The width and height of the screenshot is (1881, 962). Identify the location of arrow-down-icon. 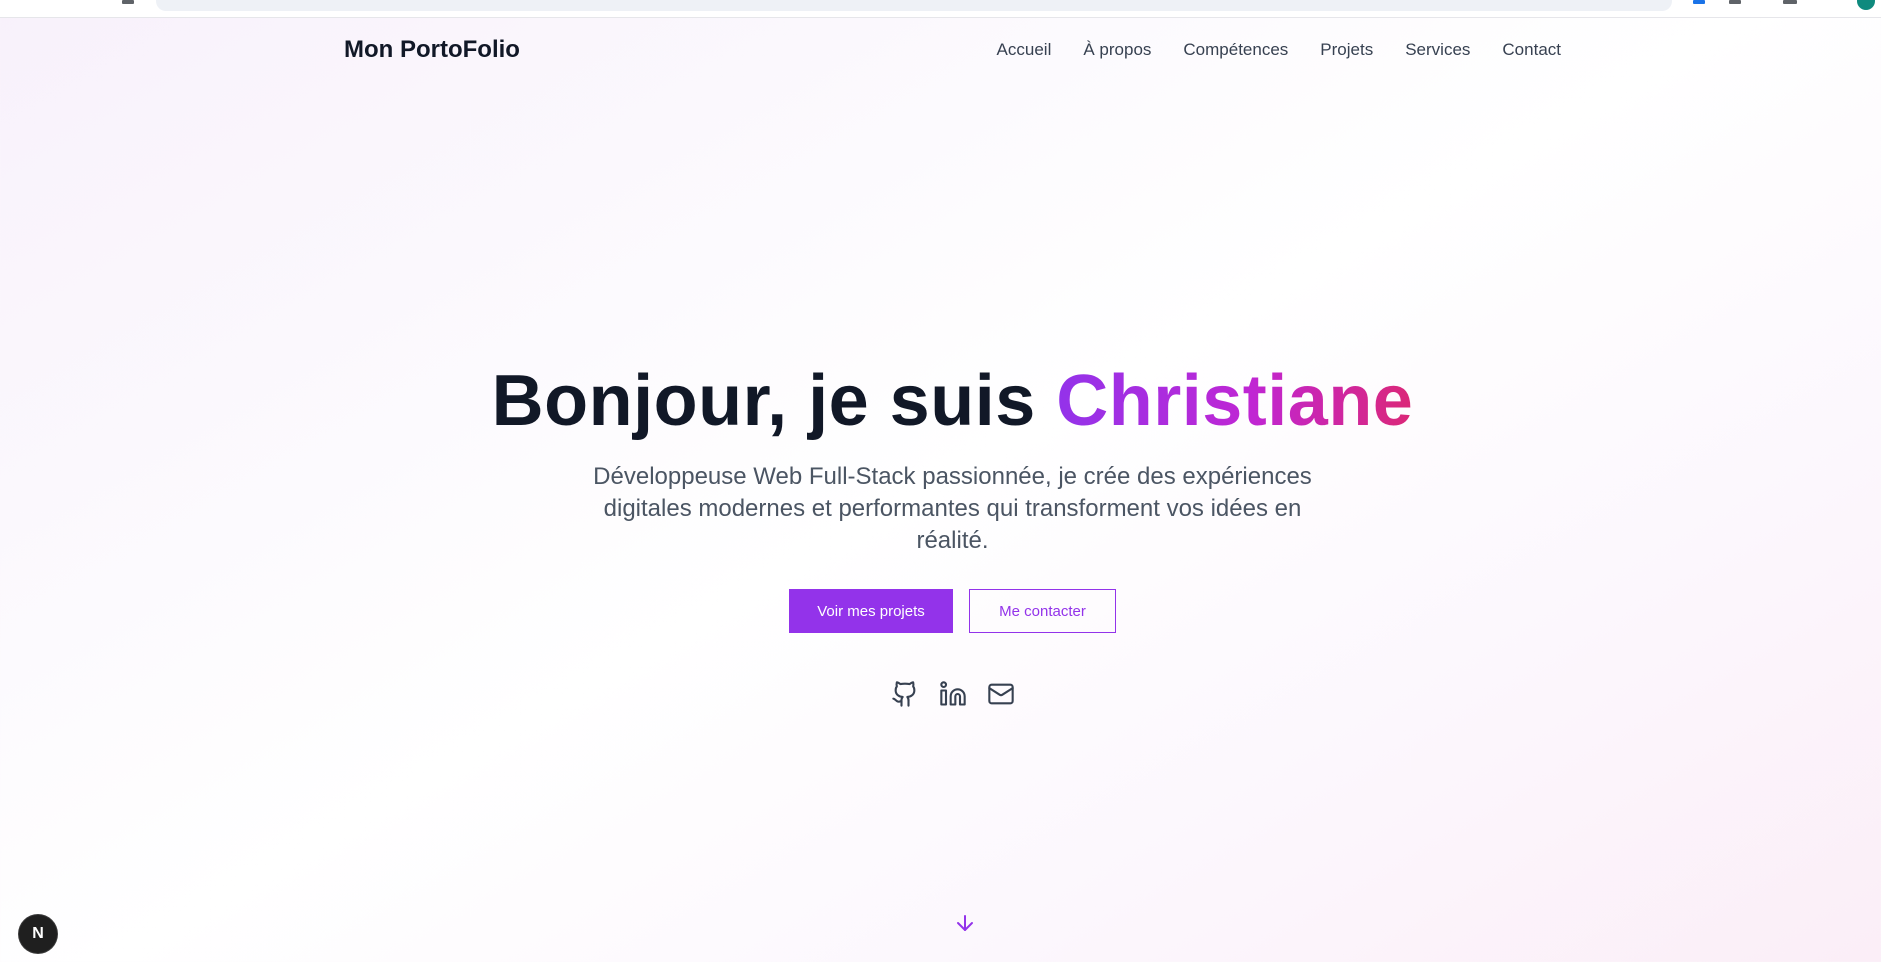
(965, 923).